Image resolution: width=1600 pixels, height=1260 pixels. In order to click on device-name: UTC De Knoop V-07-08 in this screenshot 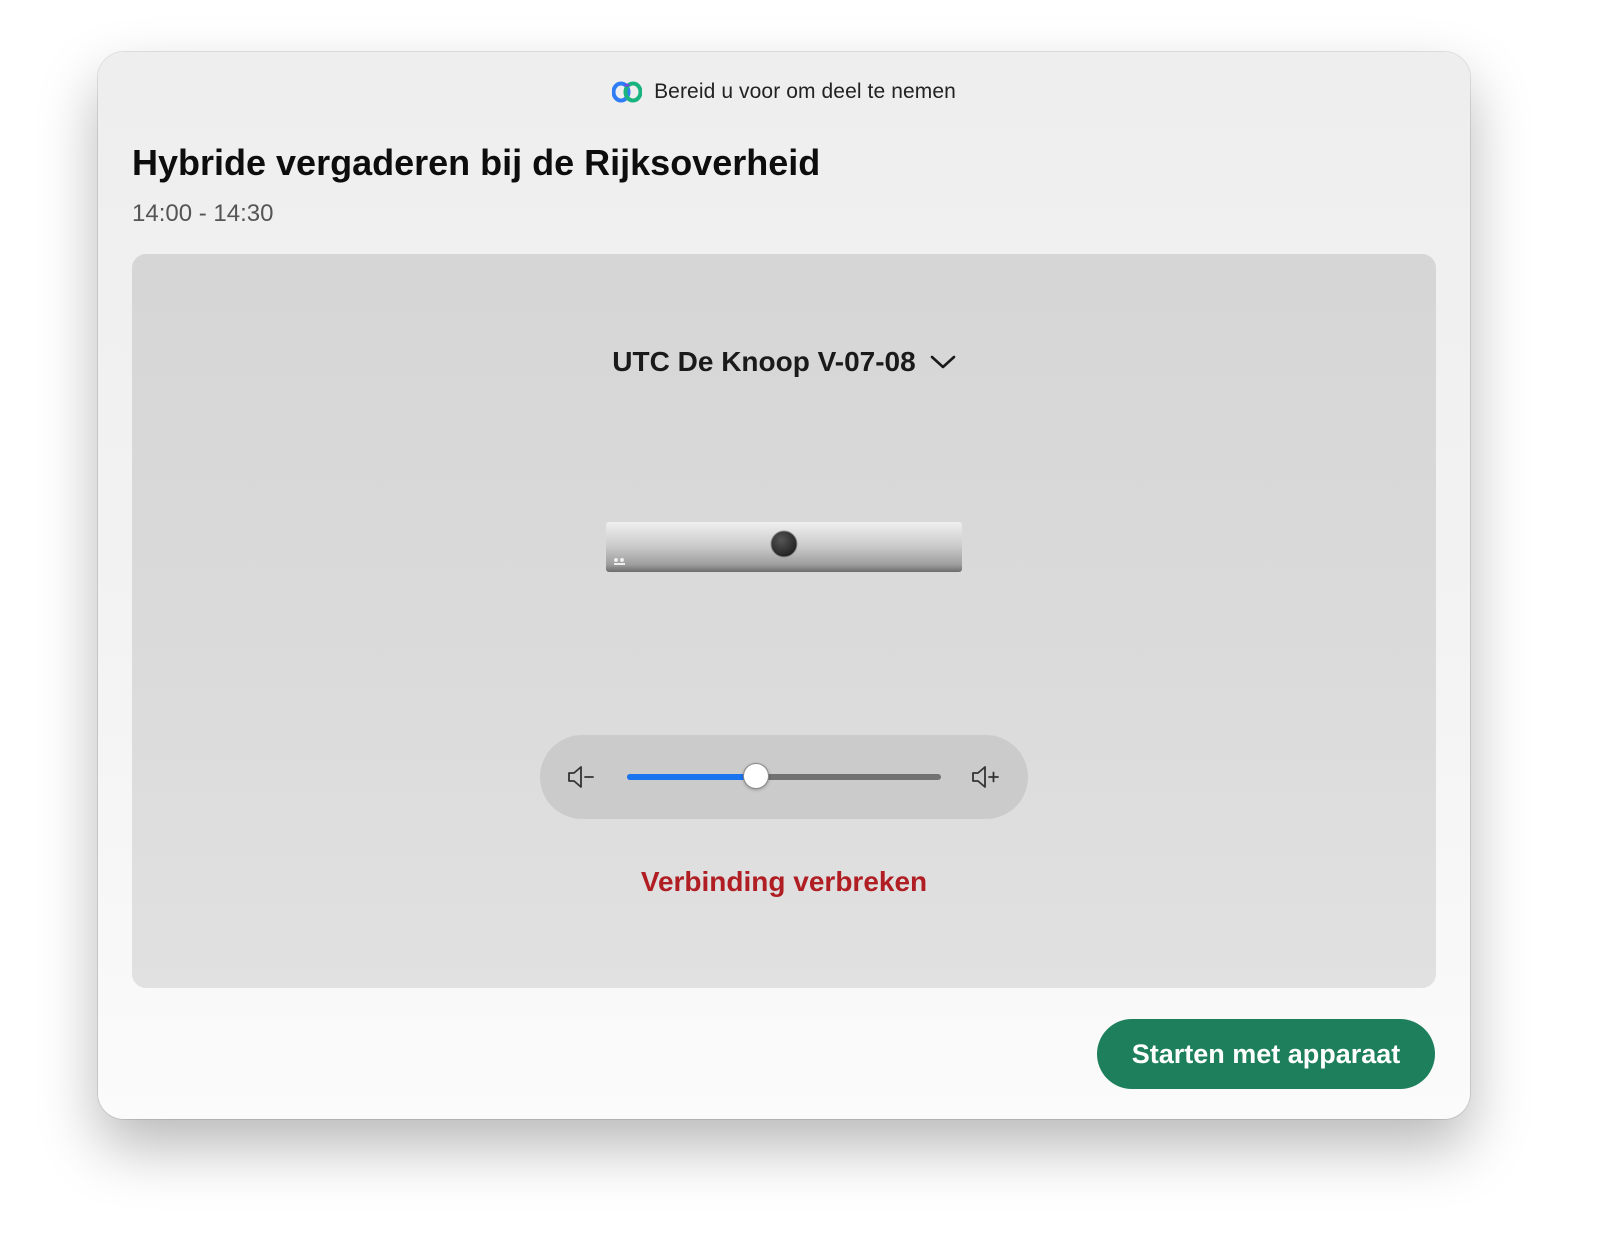, I will do `click(764, 361)`.